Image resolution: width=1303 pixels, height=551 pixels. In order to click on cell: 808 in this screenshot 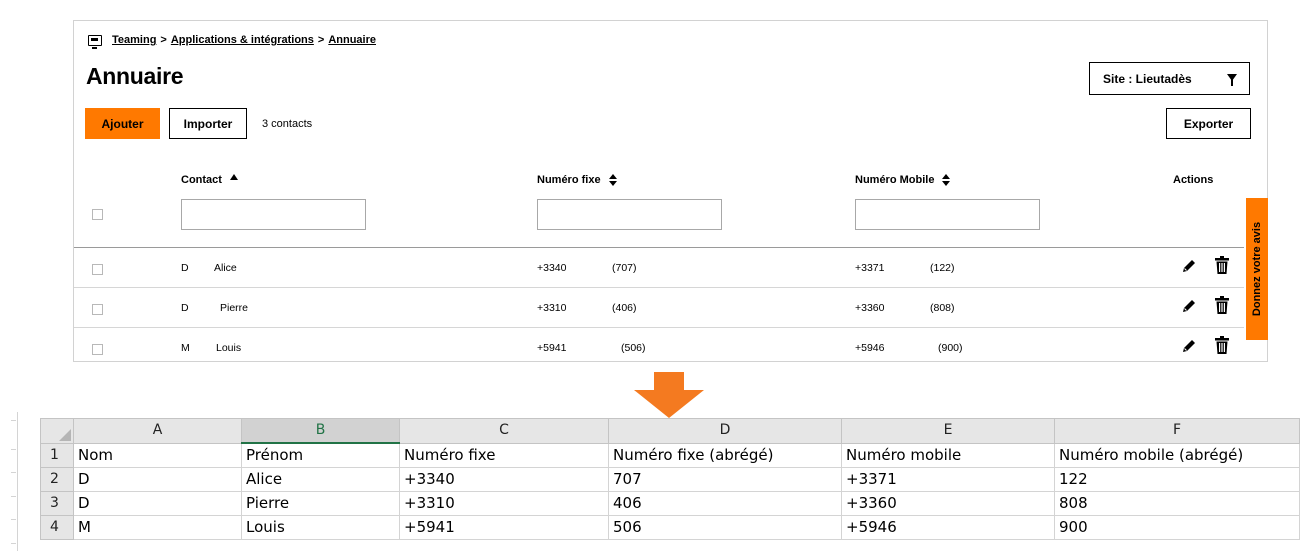, I will do `click(1177, 503)`.